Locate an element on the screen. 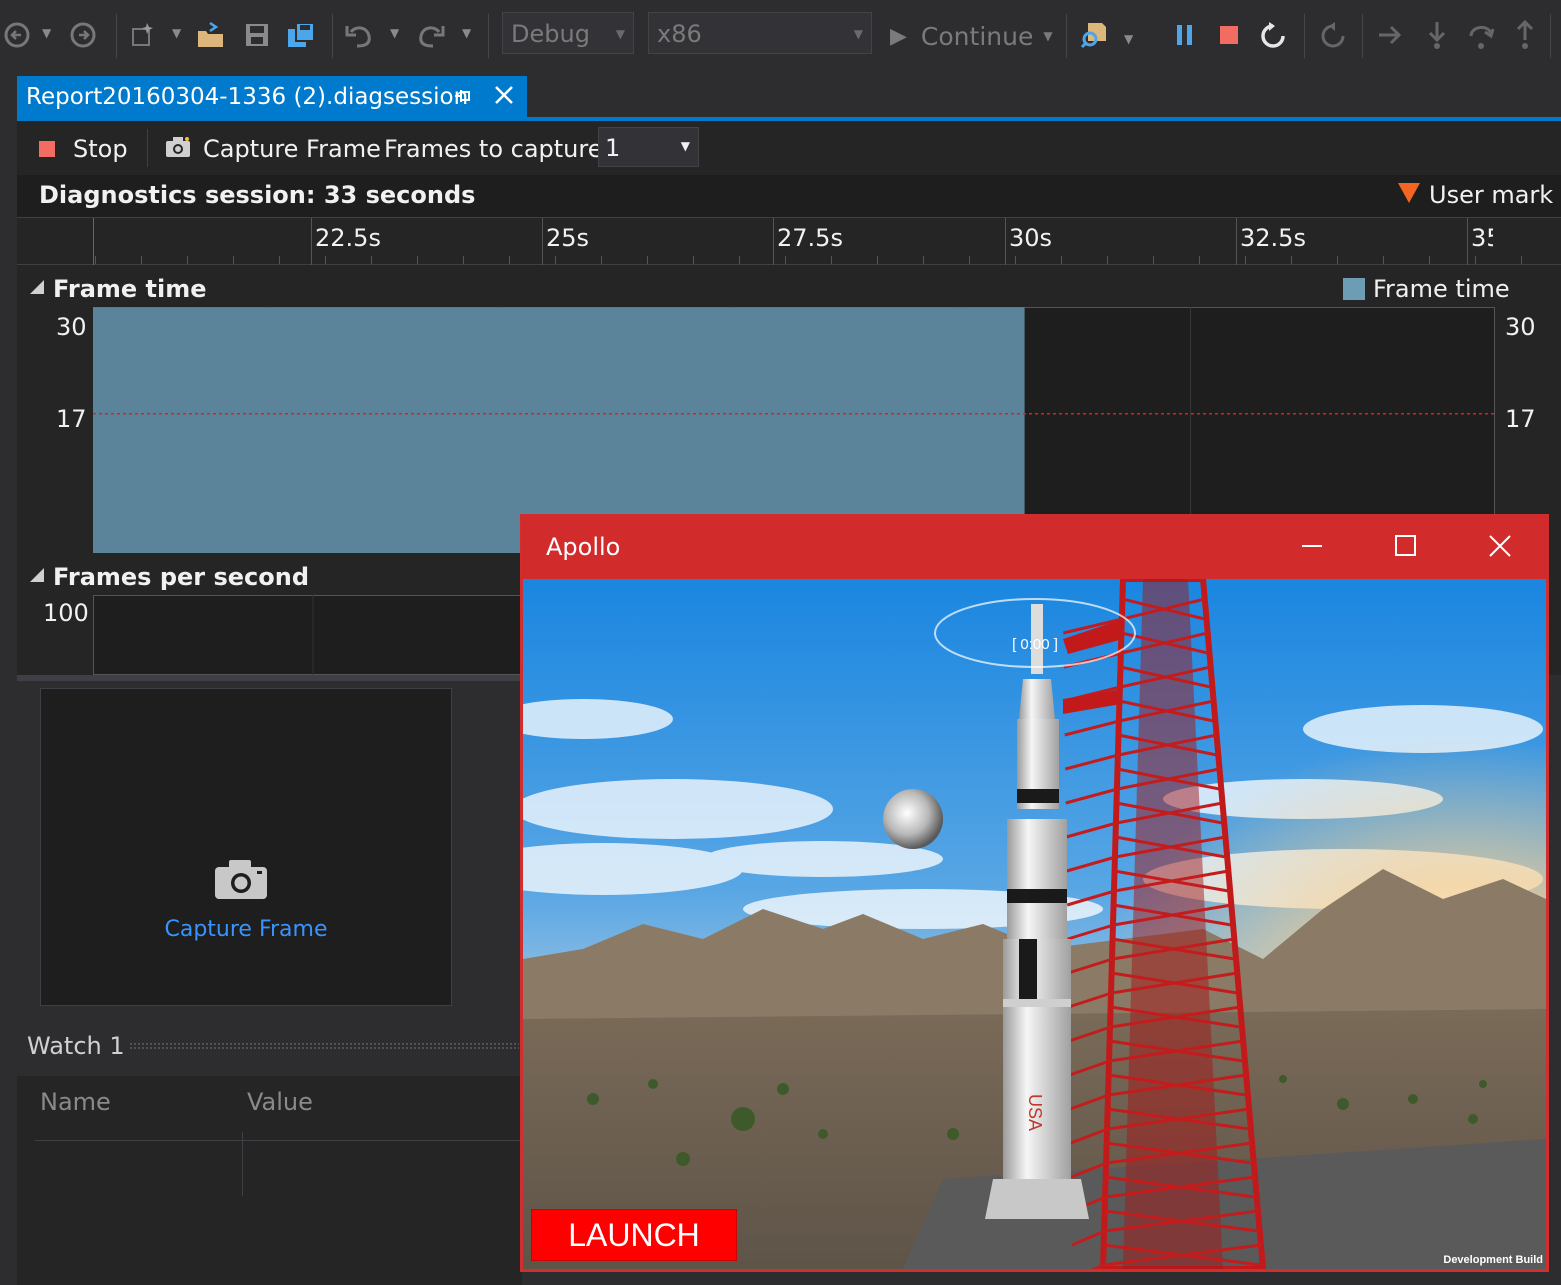 The width and height of the screenshot is (1561, 1285). pause-icon is located at coordinates (1185, 35).